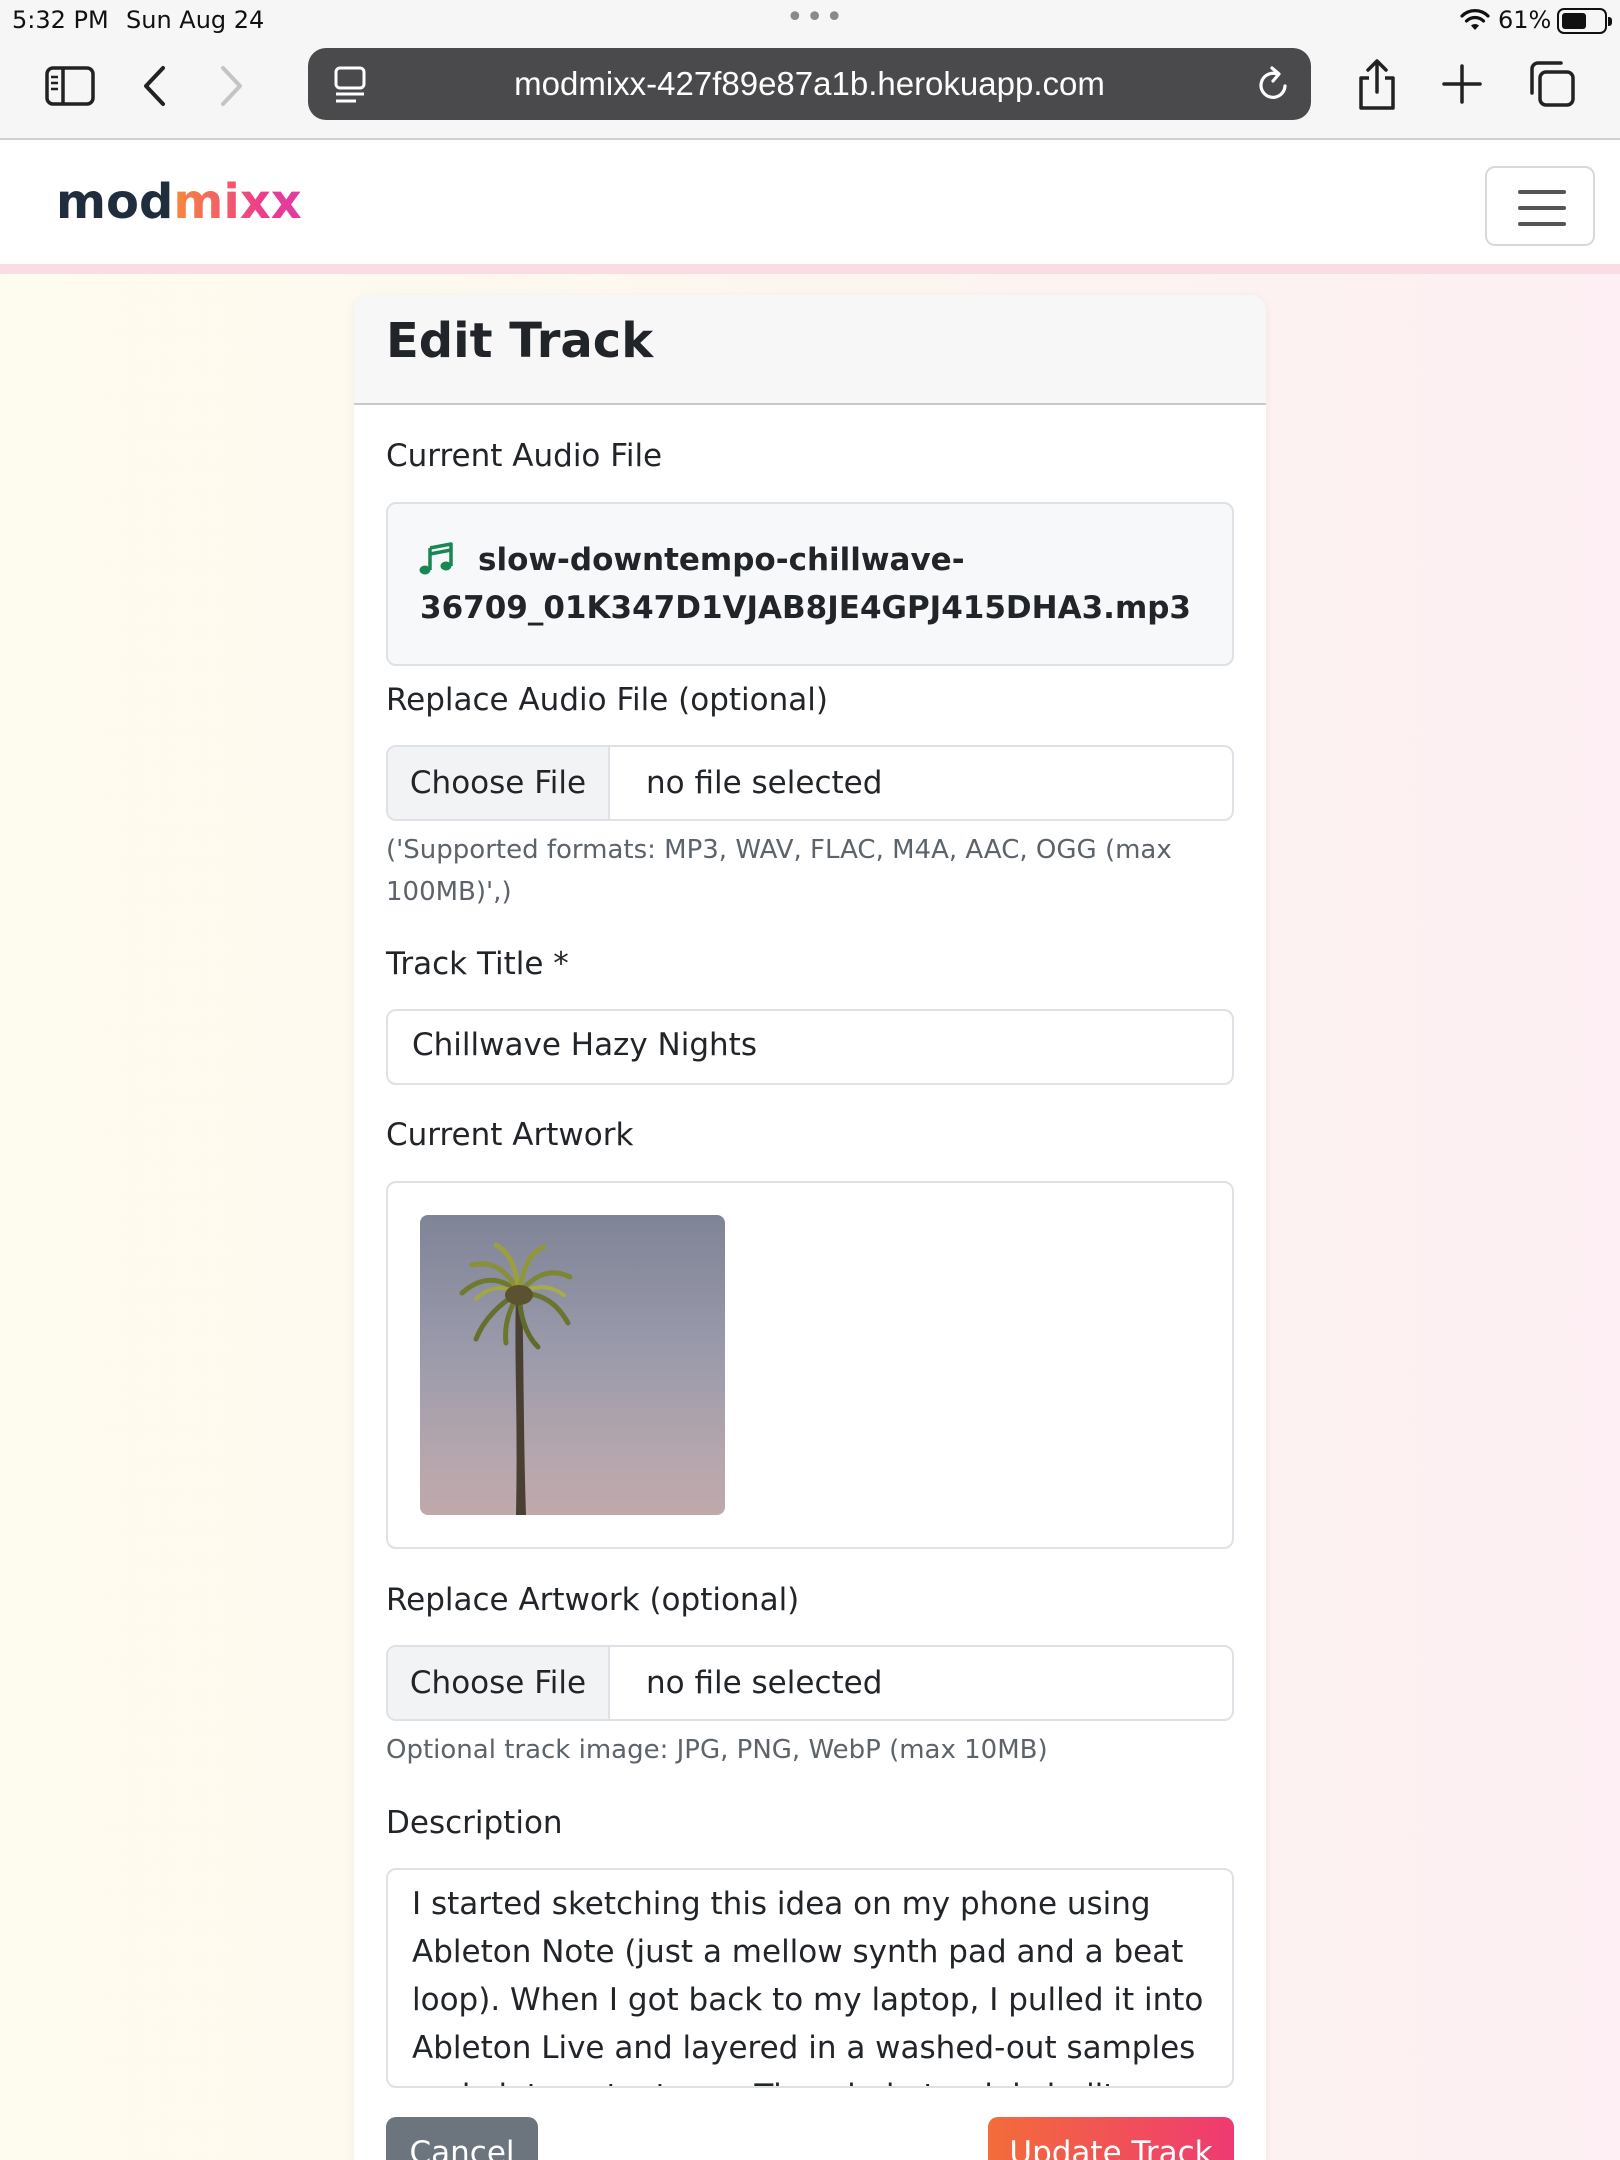 Image resolution: width=1620 pixels, height=2160 pixels. I want to click on artwork-file-status: no file selected, so click(764, 1683).